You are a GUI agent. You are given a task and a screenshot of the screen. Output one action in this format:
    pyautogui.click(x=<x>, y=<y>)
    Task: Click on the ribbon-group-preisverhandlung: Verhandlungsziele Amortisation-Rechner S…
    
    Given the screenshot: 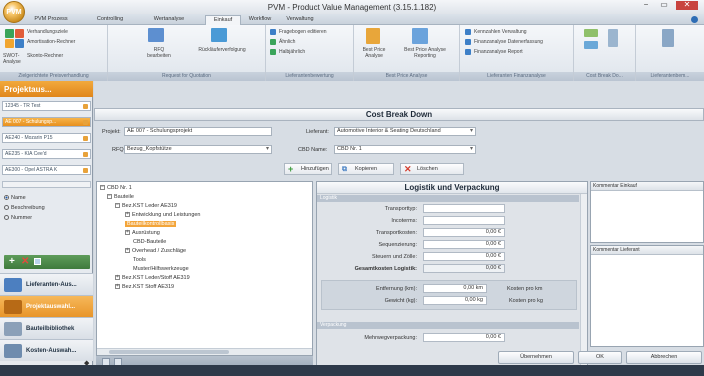 What is the action you would take?
    pyautogui.click(x=54, y=53)
    